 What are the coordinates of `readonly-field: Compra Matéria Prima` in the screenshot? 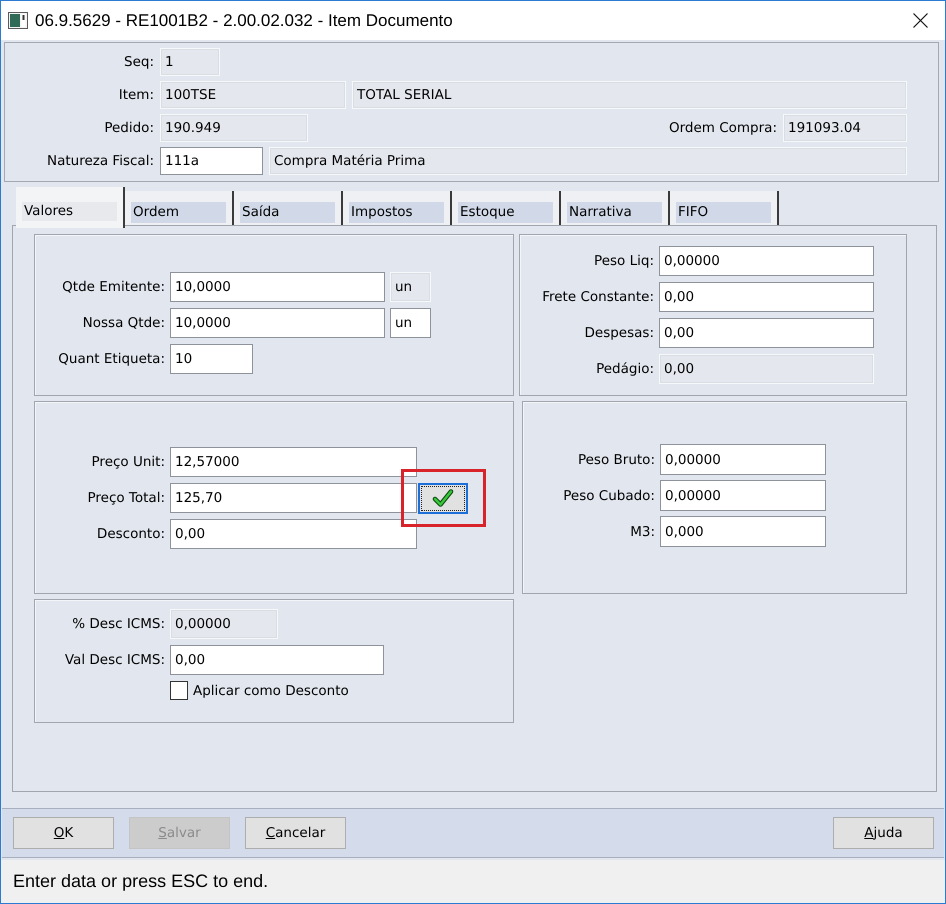 It's located at (588, 161).